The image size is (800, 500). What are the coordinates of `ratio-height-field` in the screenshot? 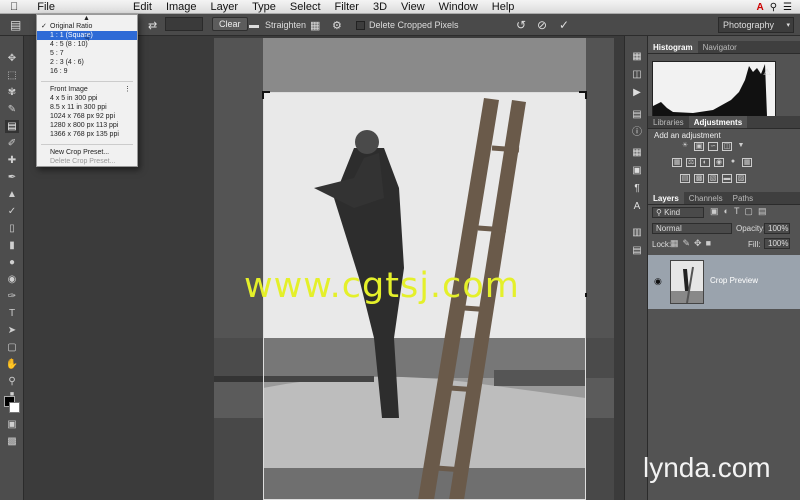 It's located at (184, 24).